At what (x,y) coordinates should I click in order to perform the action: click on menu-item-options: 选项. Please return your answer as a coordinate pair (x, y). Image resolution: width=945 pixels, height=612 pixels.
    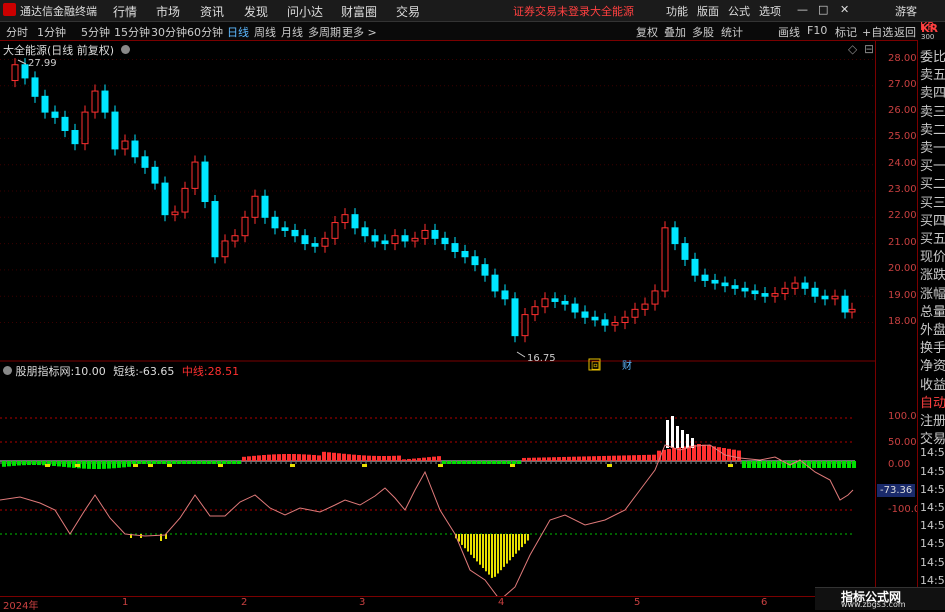
    Looking at the image, I should click on (770, 11).